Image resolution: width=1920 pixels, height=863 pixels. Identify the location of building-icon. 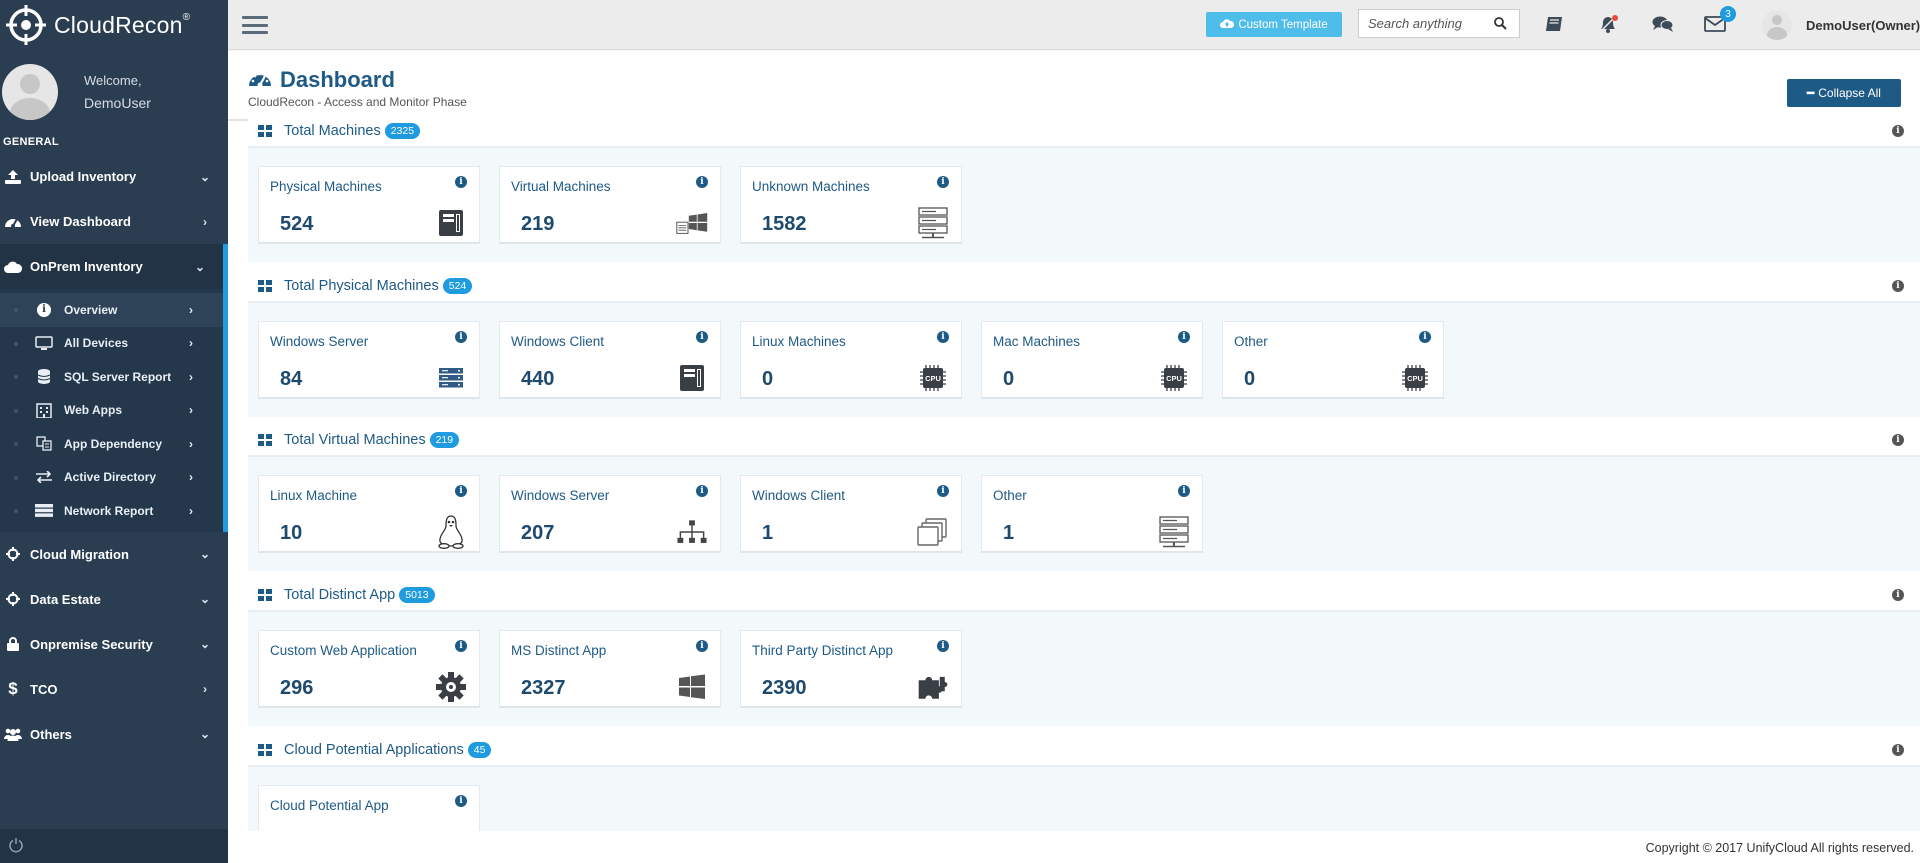
(44, 410).